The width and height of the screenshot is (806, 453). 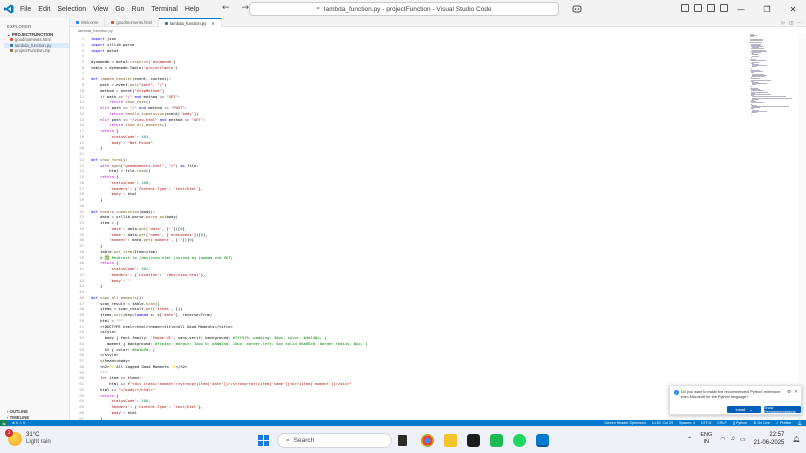 What do you see at coordinates (18, 423) in the screenshot?
I see `problems-indicator: ⊗ 0 ⚠ 0` at bounding box center [18, 423].